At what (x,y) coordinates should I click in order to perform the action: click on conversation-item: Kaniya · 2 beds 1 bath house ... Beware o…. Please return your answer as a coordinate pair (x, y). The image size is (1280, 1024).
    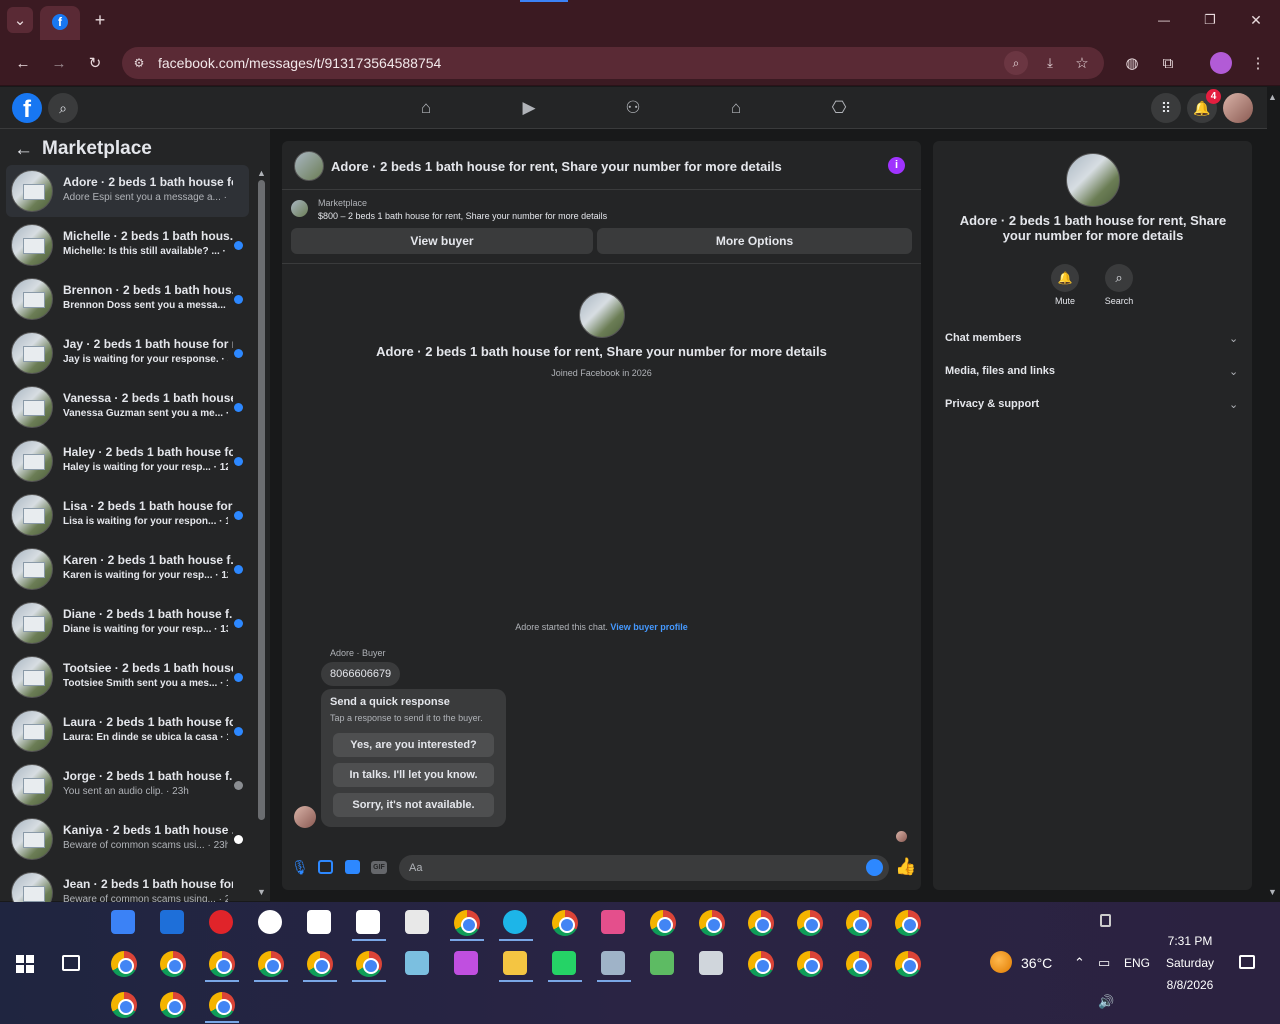
    Looking at the image, I should click on (127, 839).